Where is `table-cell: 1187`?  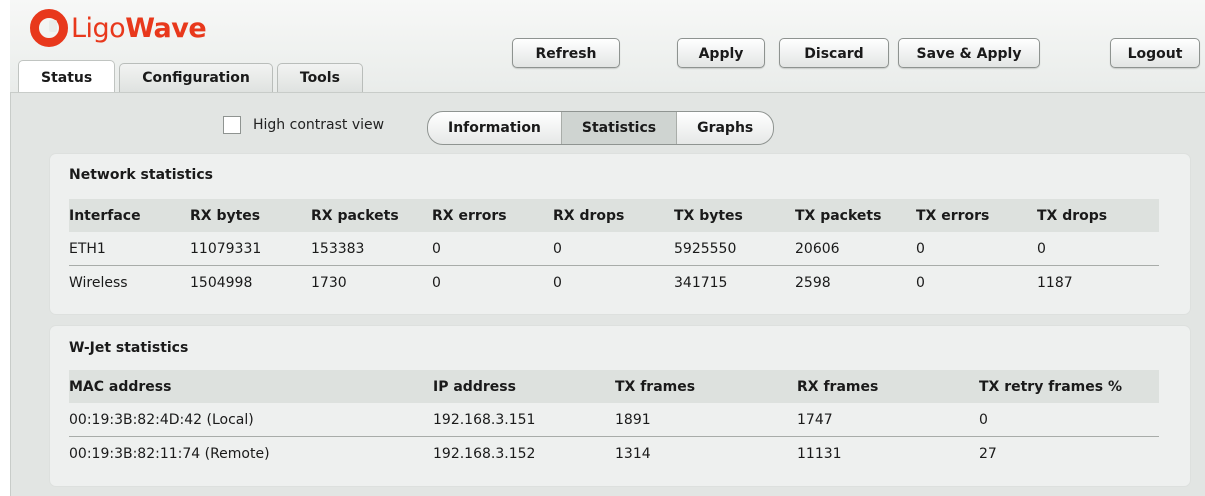 table-cell: 1187 is located at coordinates (1055, 282).